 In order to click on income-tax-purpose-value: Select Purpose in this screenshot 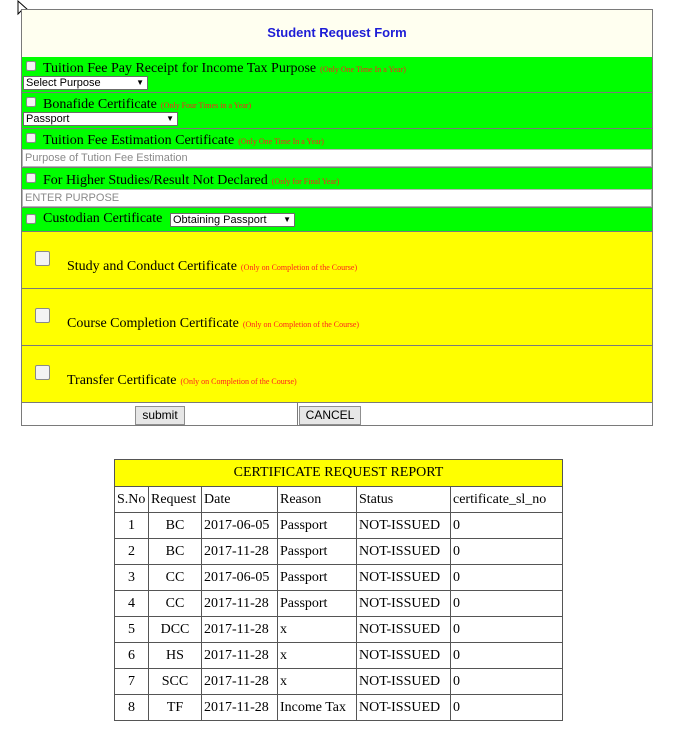, I will do `click(63, 83)`.